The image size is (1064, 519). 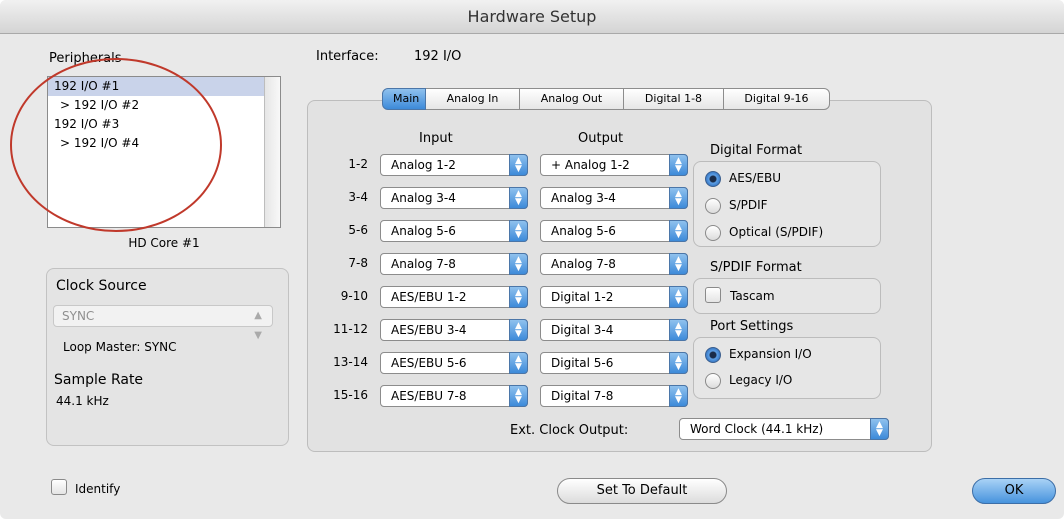 I want to click on digital-format-title: Digital Format, so click(x=756, y=150).